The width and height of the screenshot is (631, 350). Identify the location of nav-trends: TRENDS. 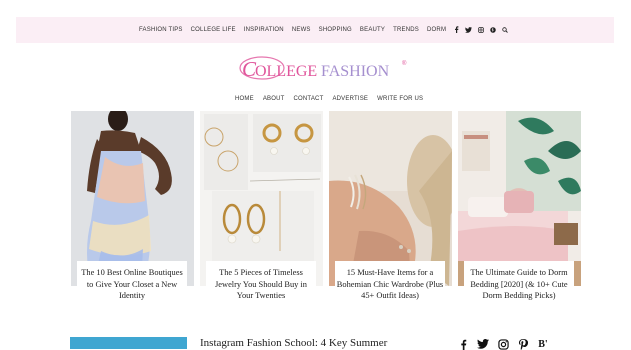
(406, 30).